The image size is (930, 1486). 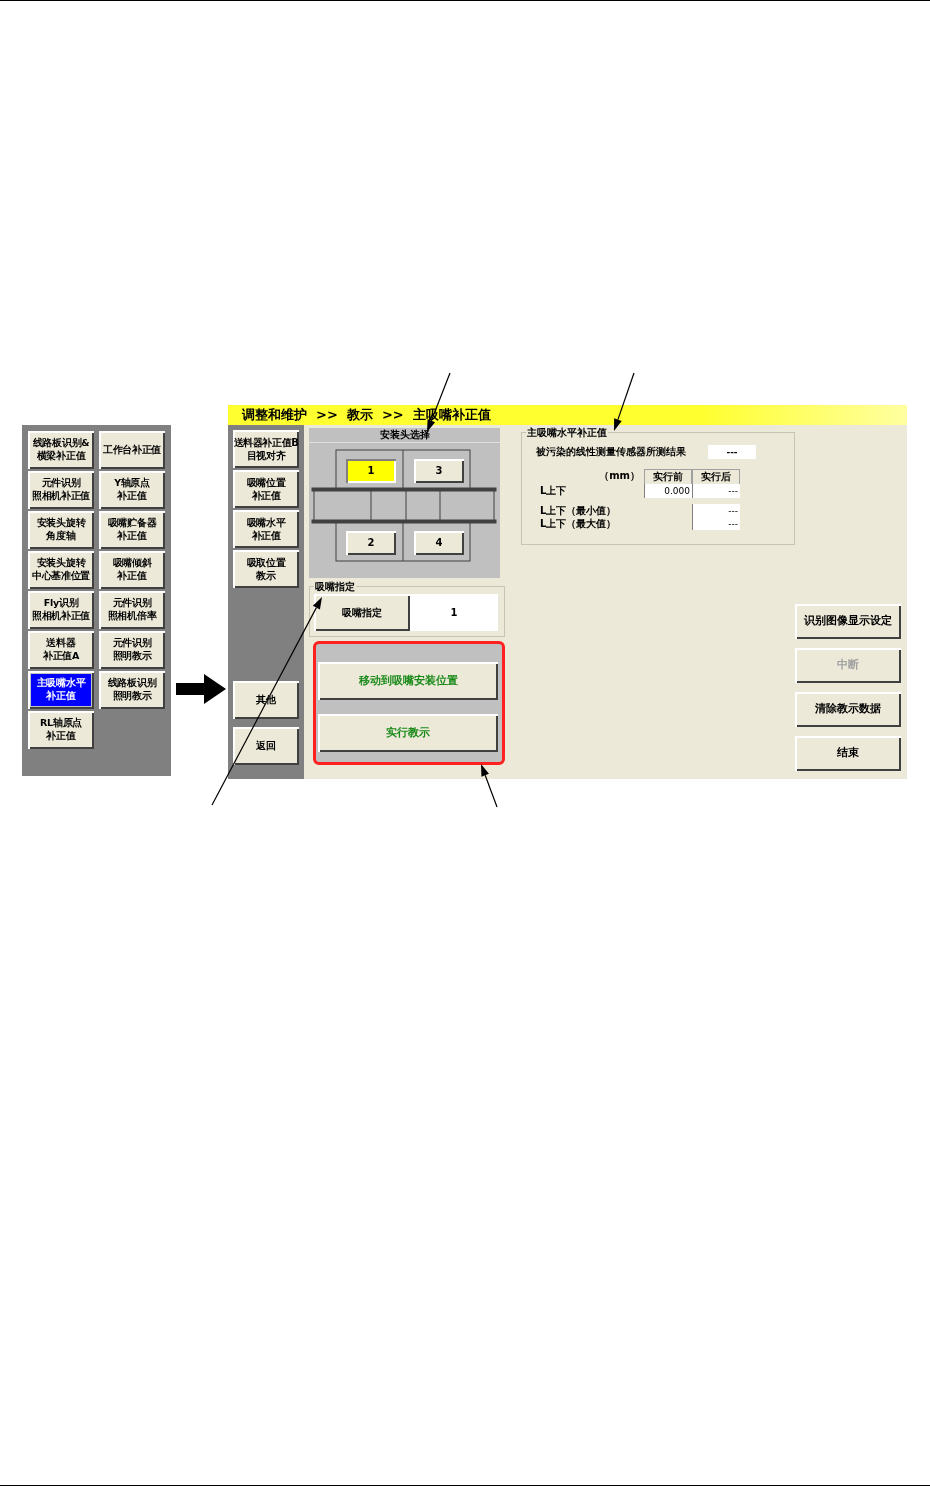 I want to click on sensor-label: 被污染的线性测量传感器所测结果, so click(x=611, y=452).